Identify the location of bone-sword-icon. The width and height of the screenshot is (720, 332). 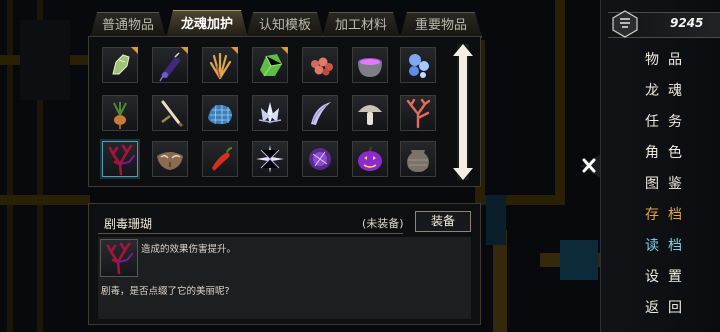
(172, 114).